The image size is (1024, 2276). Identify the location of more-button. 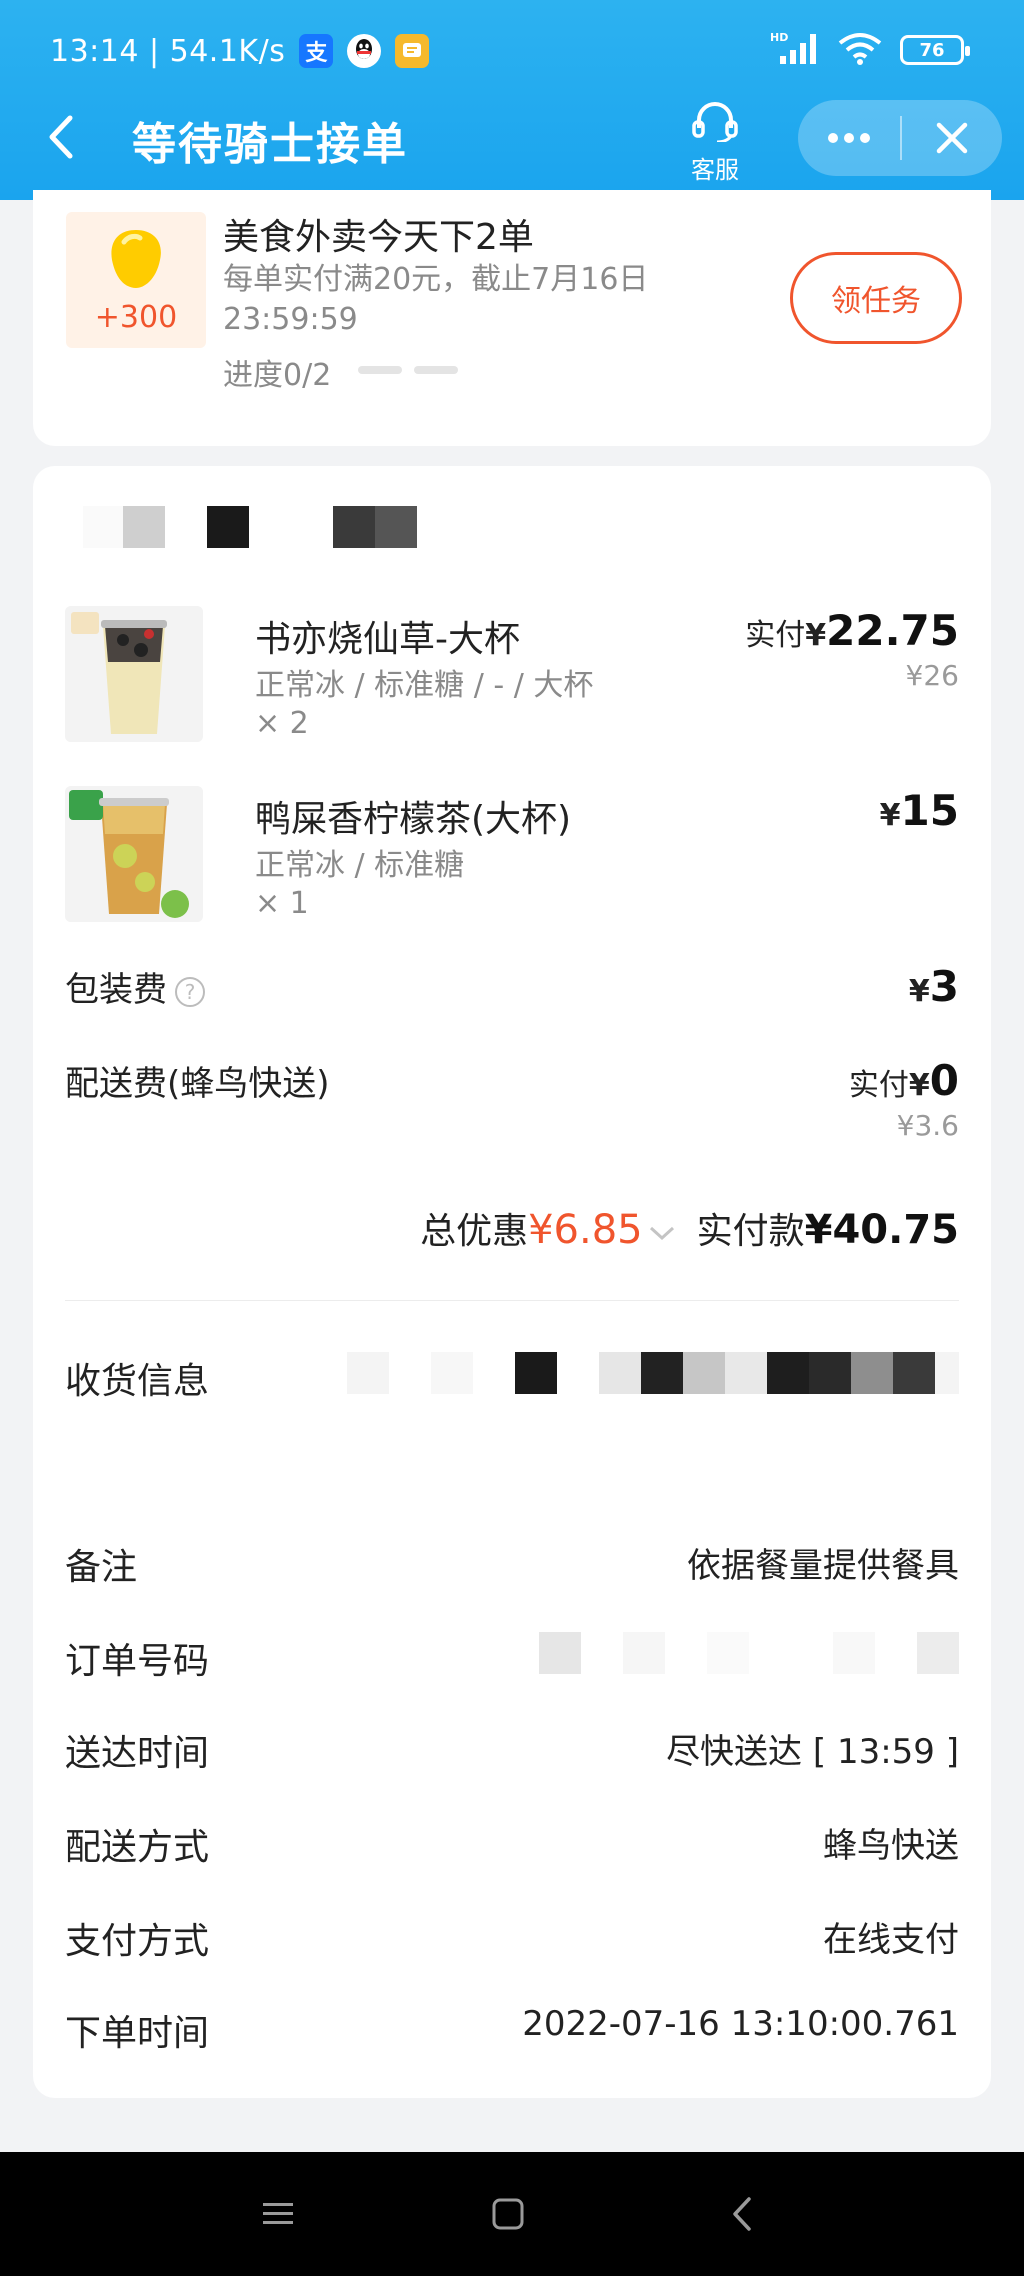
(849, 138).